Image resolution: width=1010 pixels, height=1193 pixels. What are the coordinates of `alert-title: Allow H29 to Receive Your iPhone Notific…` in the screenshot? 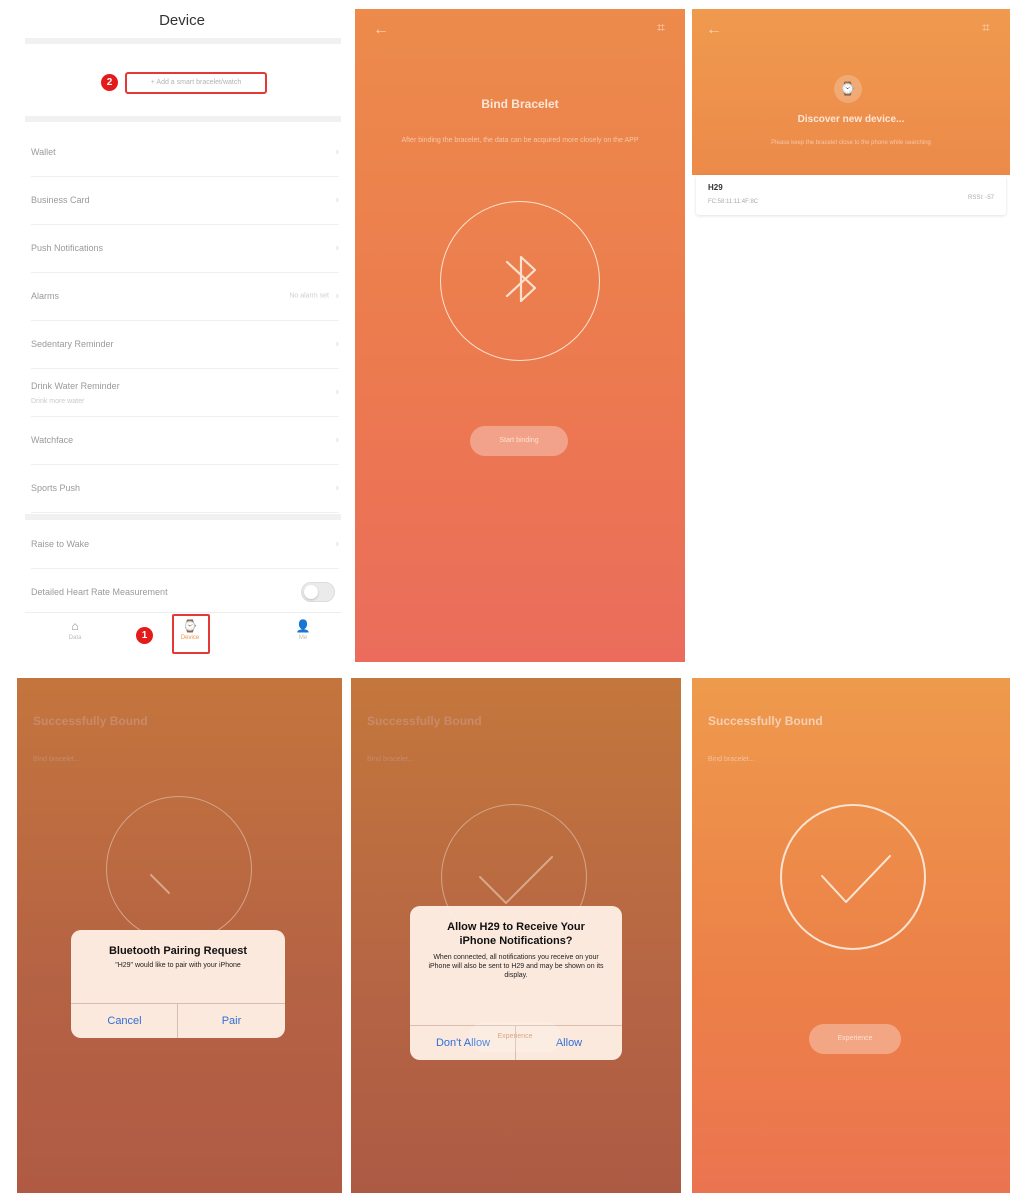 It's located at (516, 934).